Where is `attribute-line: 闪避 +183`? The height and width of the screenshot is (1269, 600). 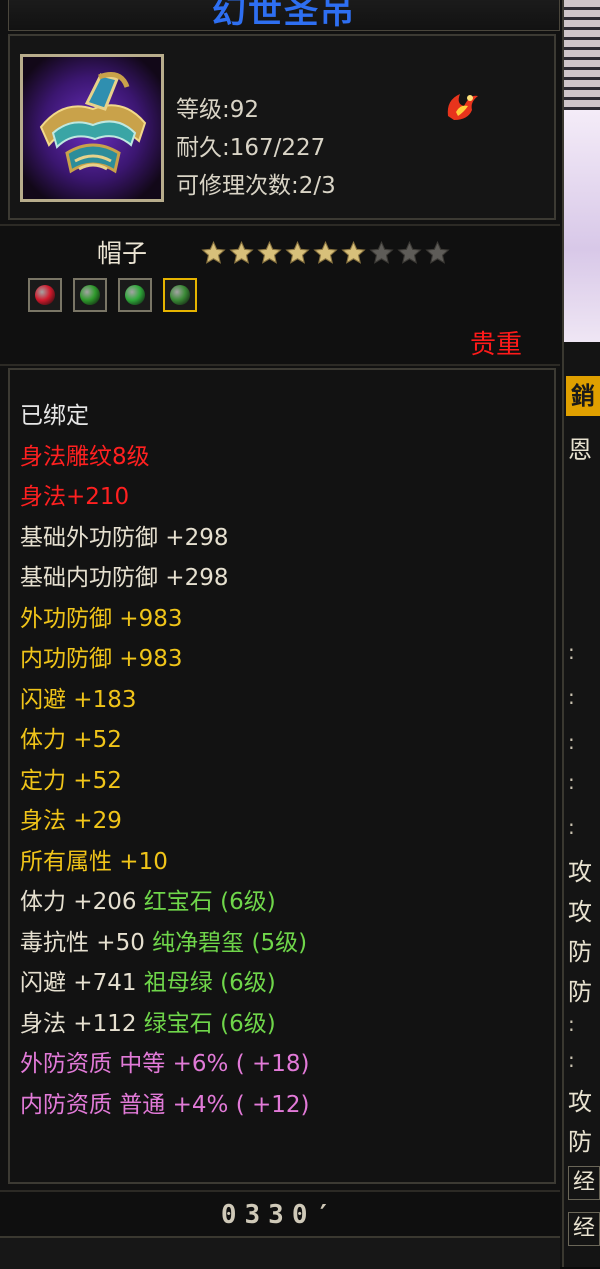 attribute-line: 闪避 +183 is located at coordinates (78, 699).